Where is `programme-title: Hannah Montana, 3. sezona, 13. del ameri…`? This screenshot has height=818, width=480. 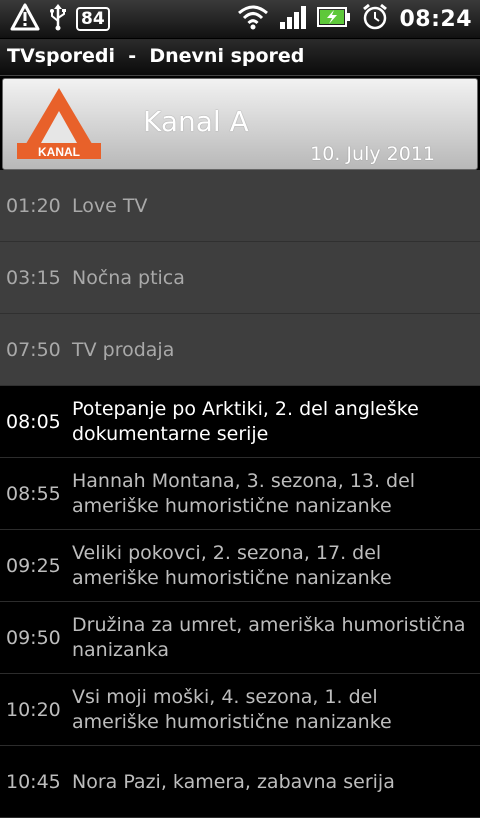
programme-title: Hannah Montana, 3. sezona, 13. del ameri… is located at coordinates (244, 493).